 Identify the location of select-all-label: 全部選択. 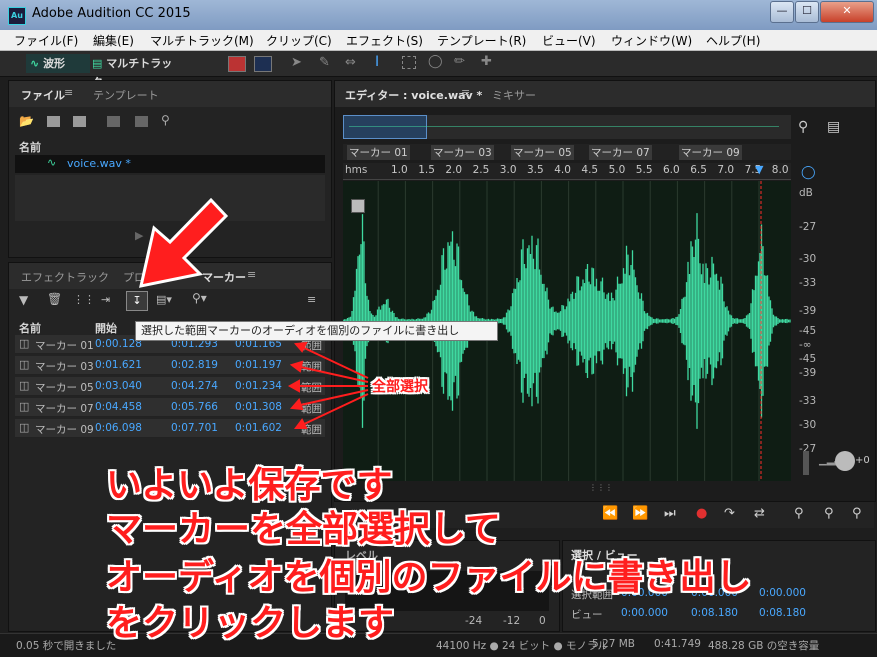
(400, 387).